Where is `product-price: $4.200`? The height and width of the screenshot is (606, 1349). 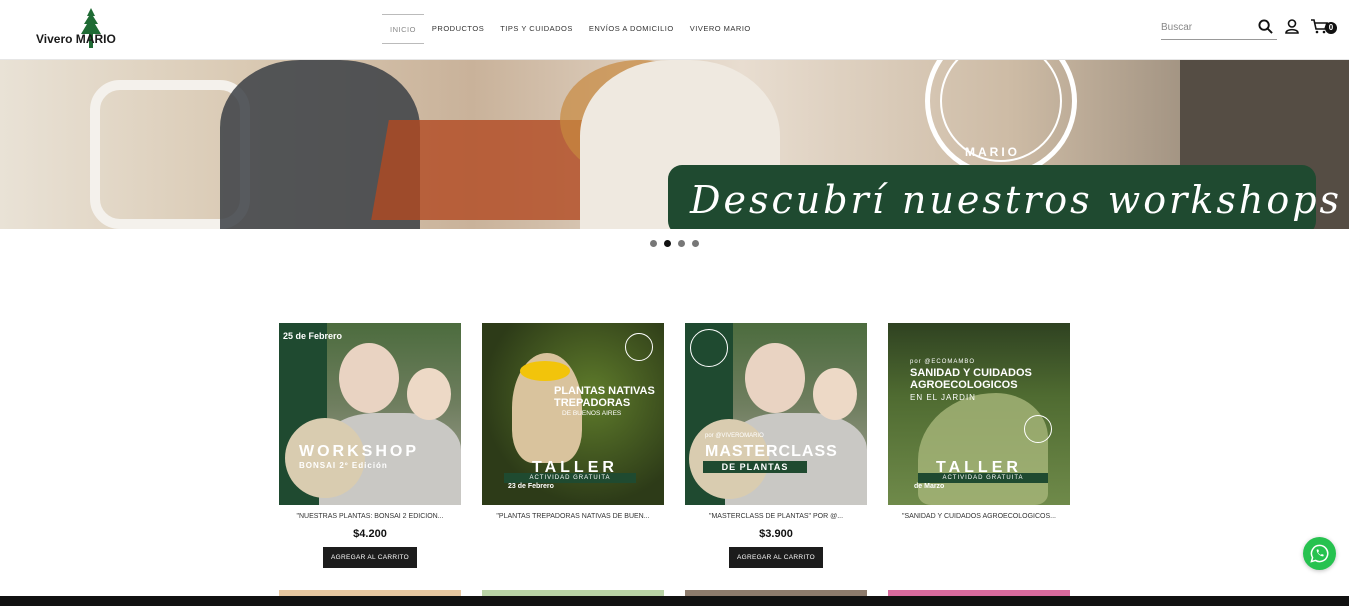
product-price: $4.200 is located at coordinates (370, 534).